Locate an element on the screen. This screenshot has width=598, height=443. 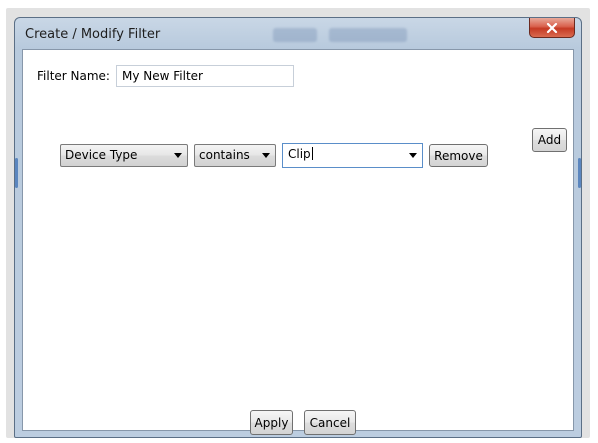
window-title: Create / Modify Filter is located at coordinates (93, 34).